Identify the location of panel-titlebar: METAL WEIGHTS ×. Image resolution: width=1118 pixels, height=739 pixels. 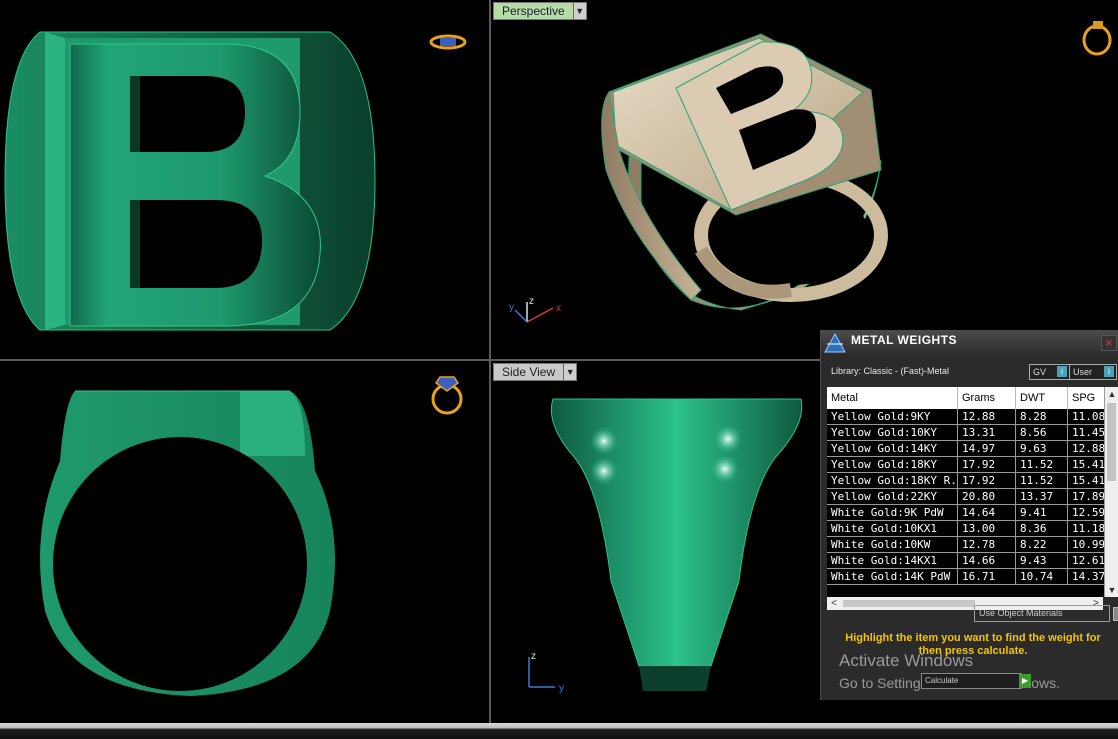
(969, 342).